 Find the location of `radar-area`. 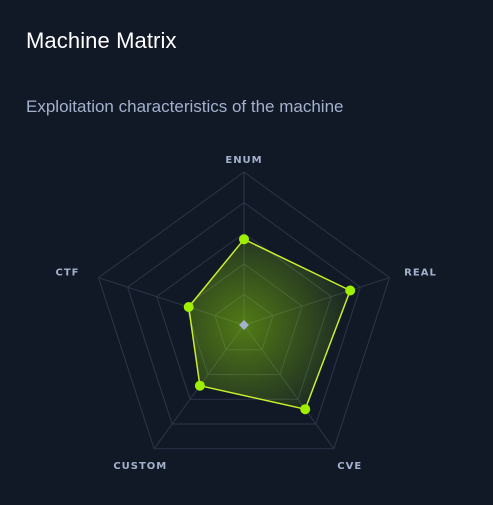

radar-area is located at coordinates (269, 324).